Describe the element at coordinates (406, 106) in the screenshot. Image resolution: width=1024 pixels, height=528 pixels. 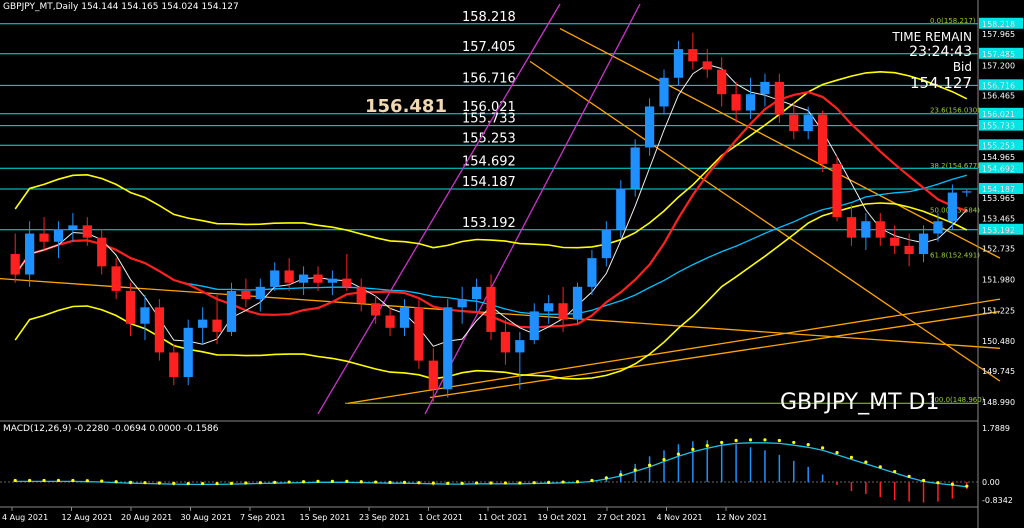
I see `highlight-price: 156.481` at that location.